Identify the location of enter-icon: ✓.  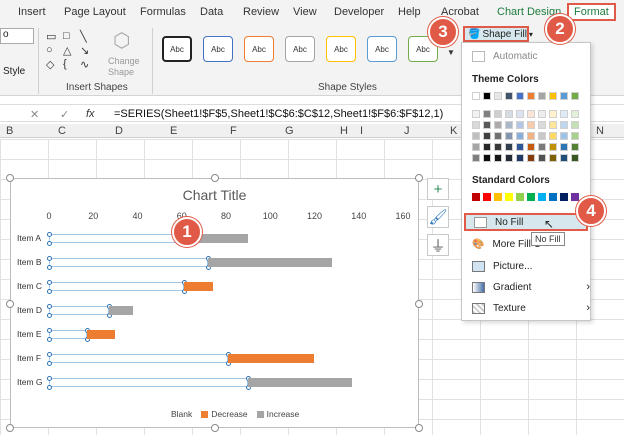
(64, 114).